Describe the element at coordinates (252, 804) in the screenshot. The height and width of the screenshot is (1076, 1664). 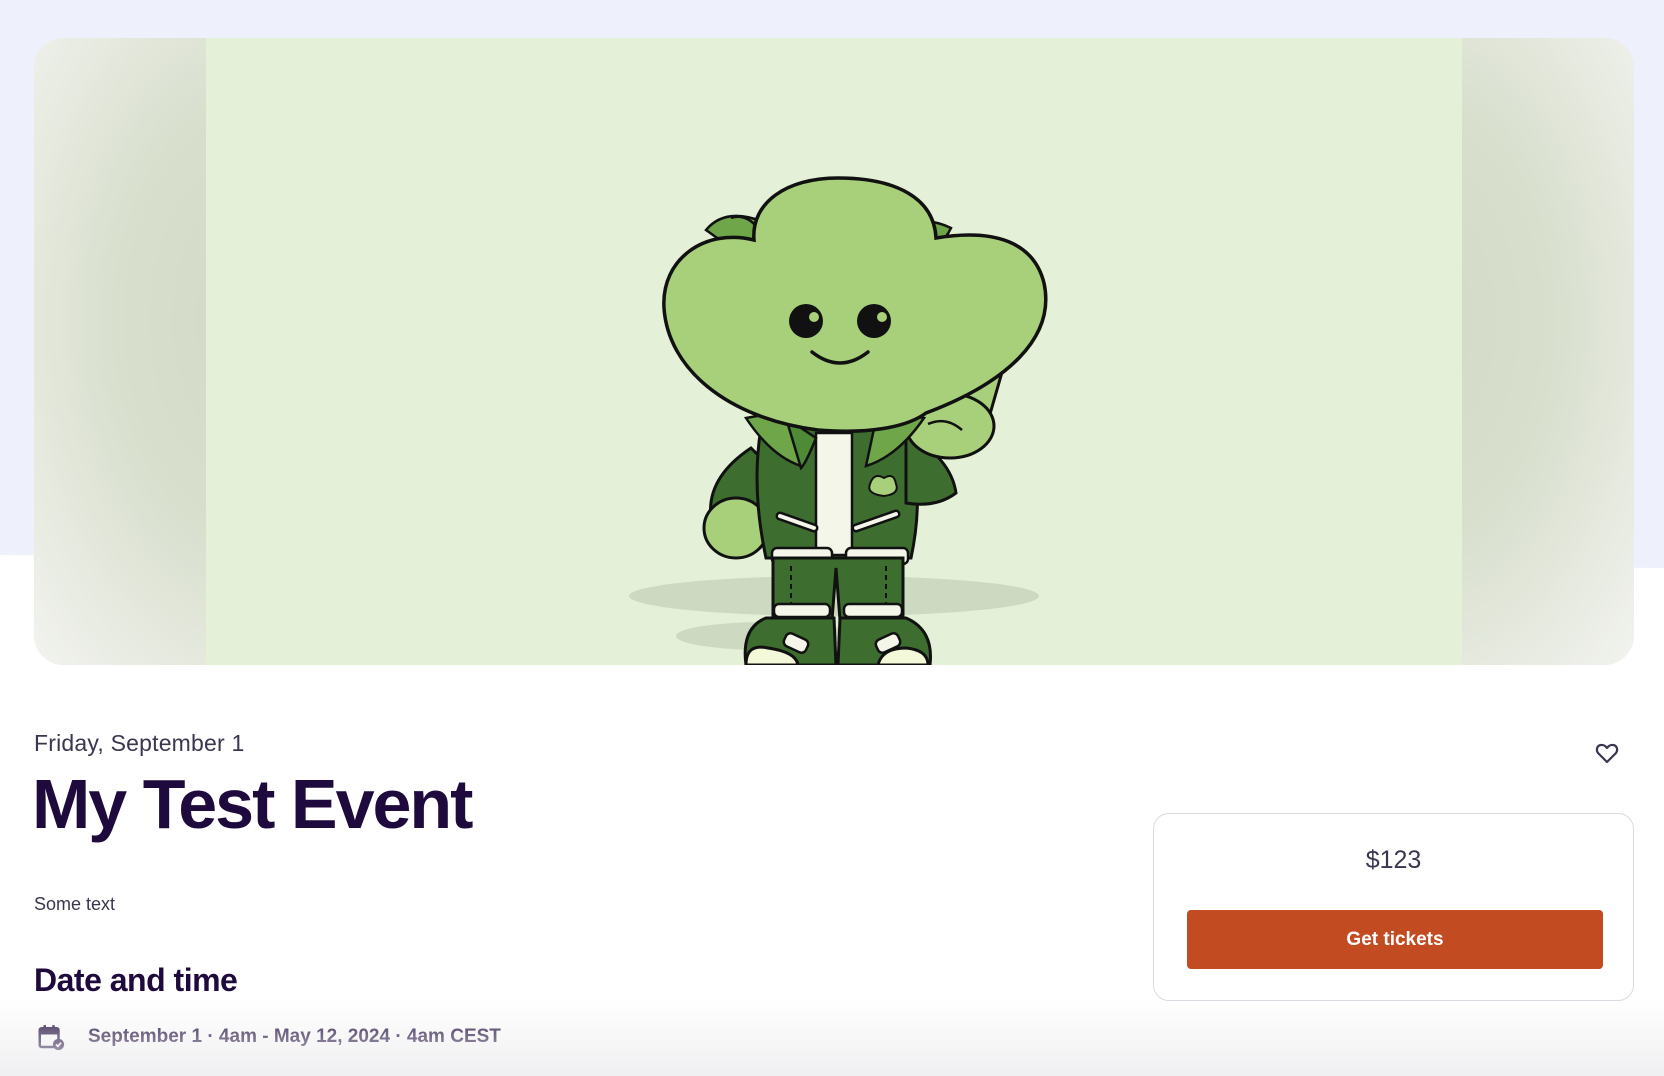
I see `event-title: My Test Event` at that location.